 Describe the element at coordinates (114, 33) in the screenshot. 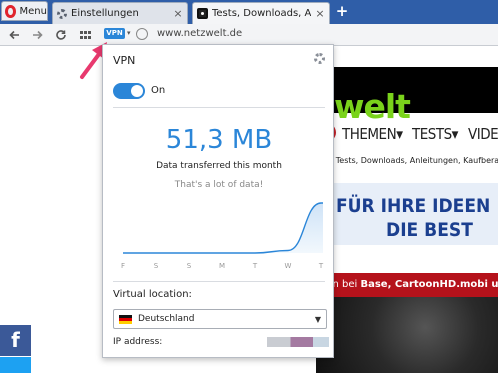

I see `vpn-badge-button: VPN` at that location.